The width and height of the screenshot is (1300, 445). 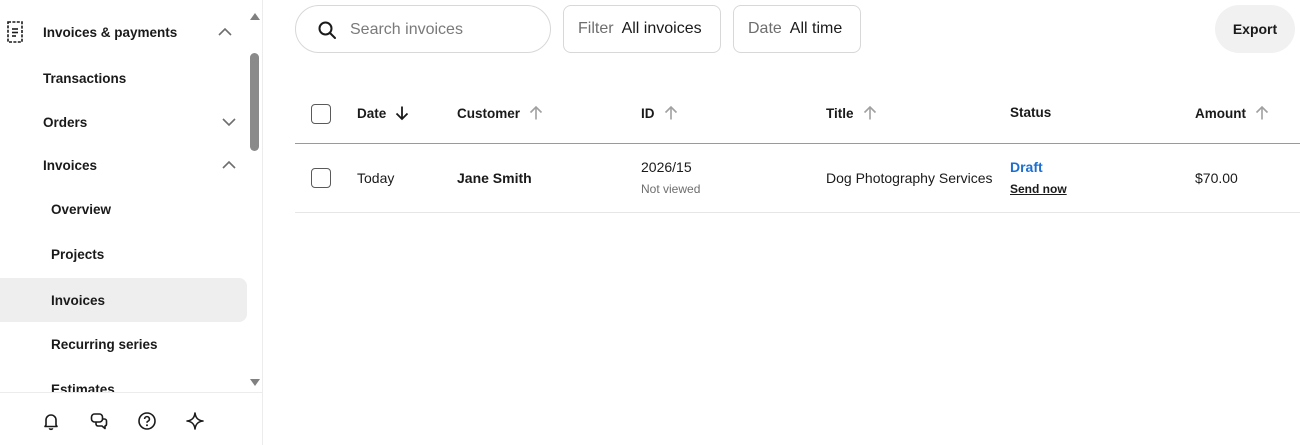 I want to click on row-checkbox, so click(x=321, y=178).